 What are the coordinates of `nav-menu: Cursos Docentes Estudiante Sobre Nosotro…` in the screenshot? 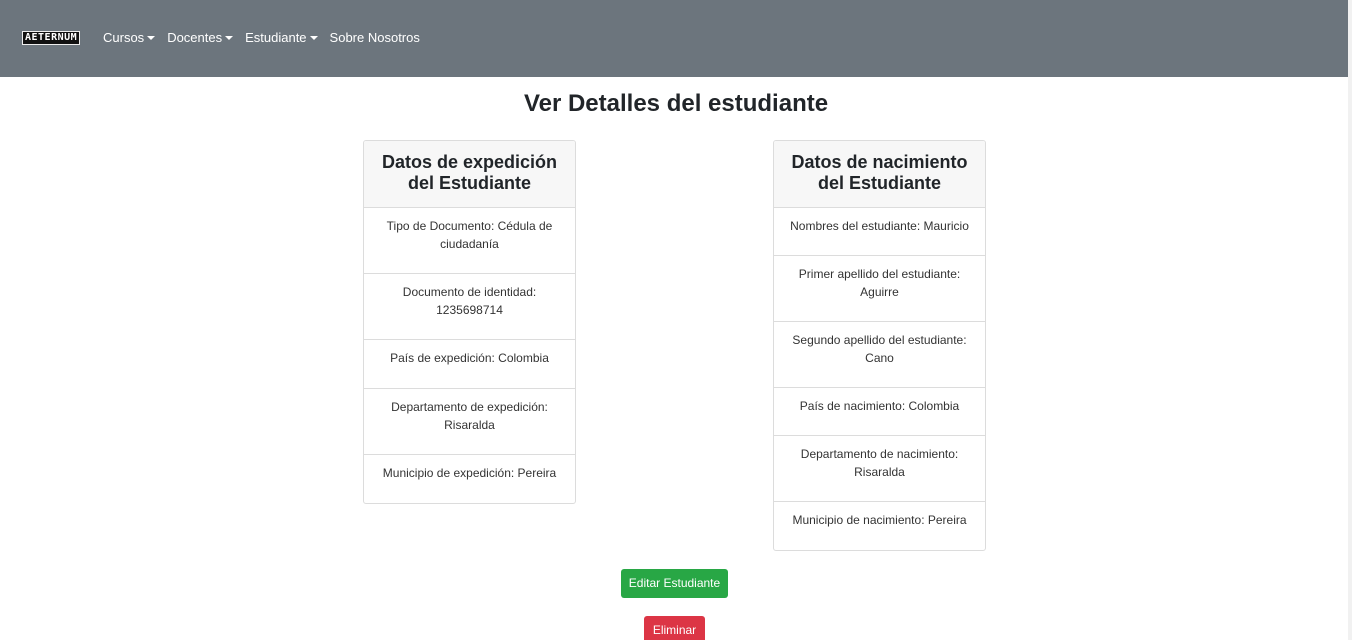 It's located at (267, 38).